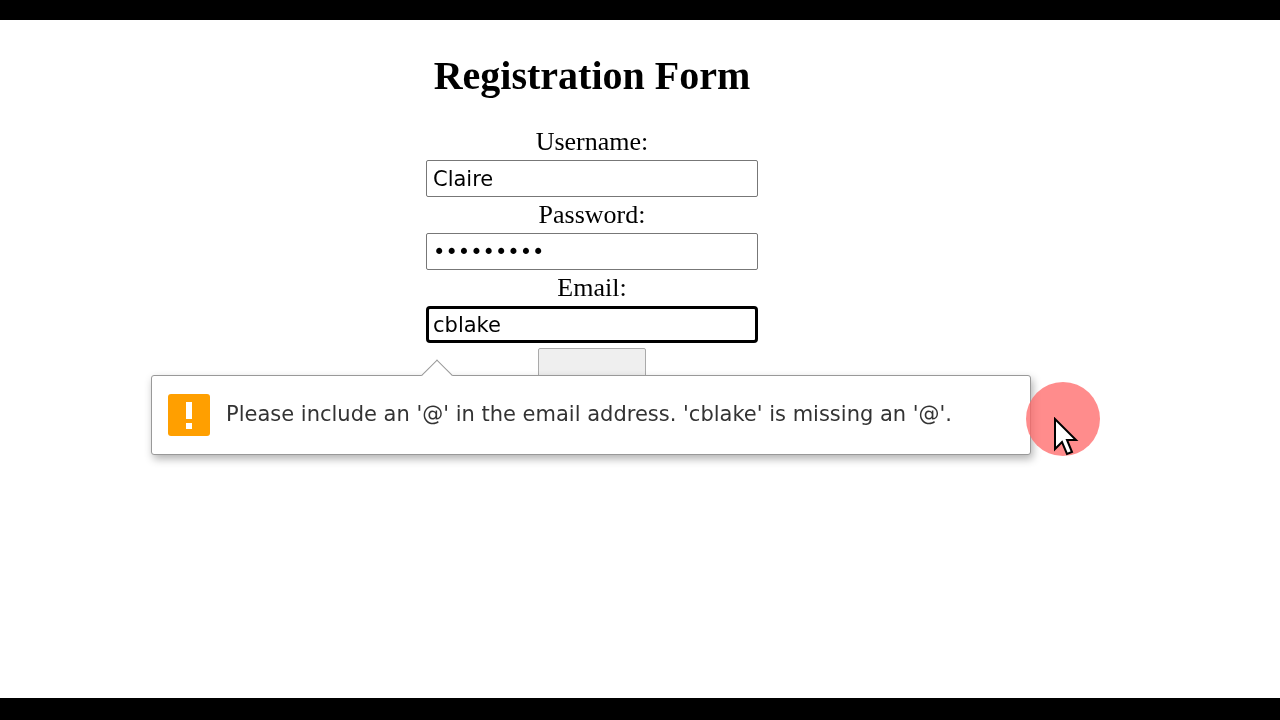  Describe the element at coordinates (592, 288) in the screenshot. I see `field-label: Email:` at that location.